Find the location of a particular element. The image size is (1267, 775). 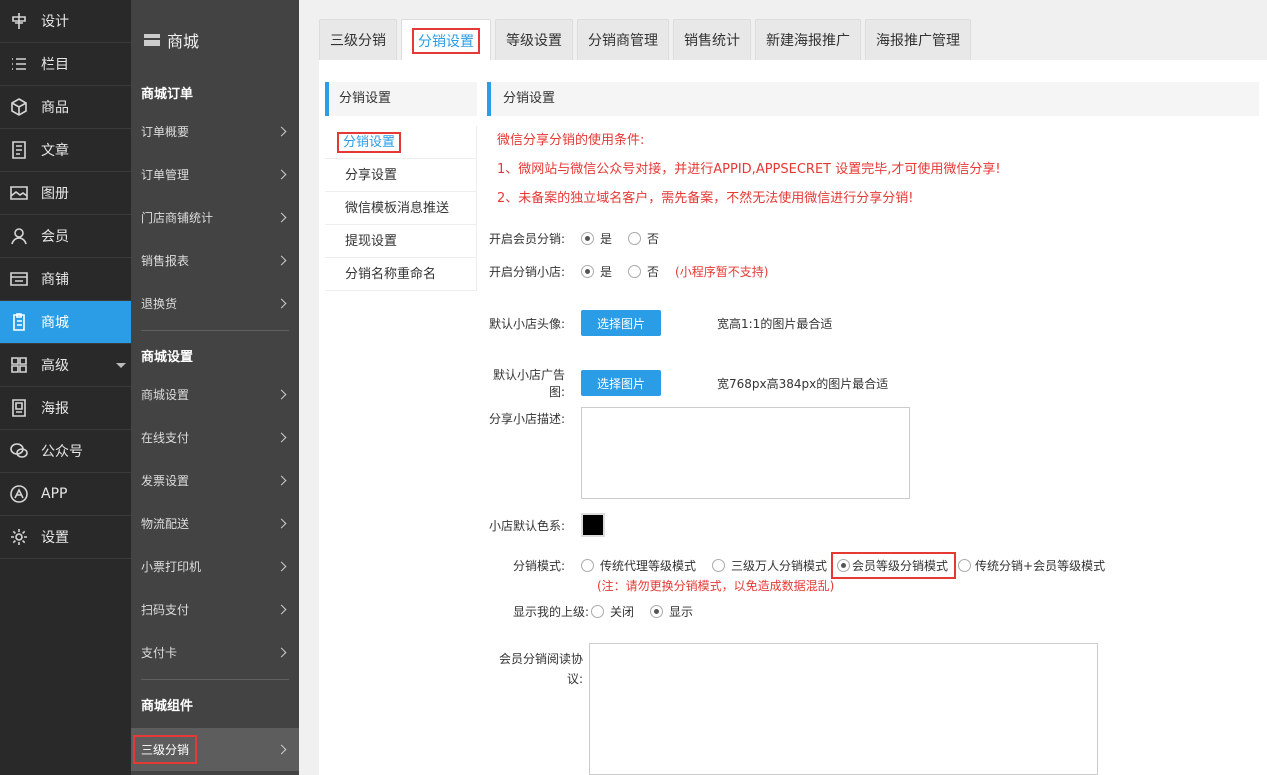

tab-label: 销售统计 is located at coordinates (712, 41).